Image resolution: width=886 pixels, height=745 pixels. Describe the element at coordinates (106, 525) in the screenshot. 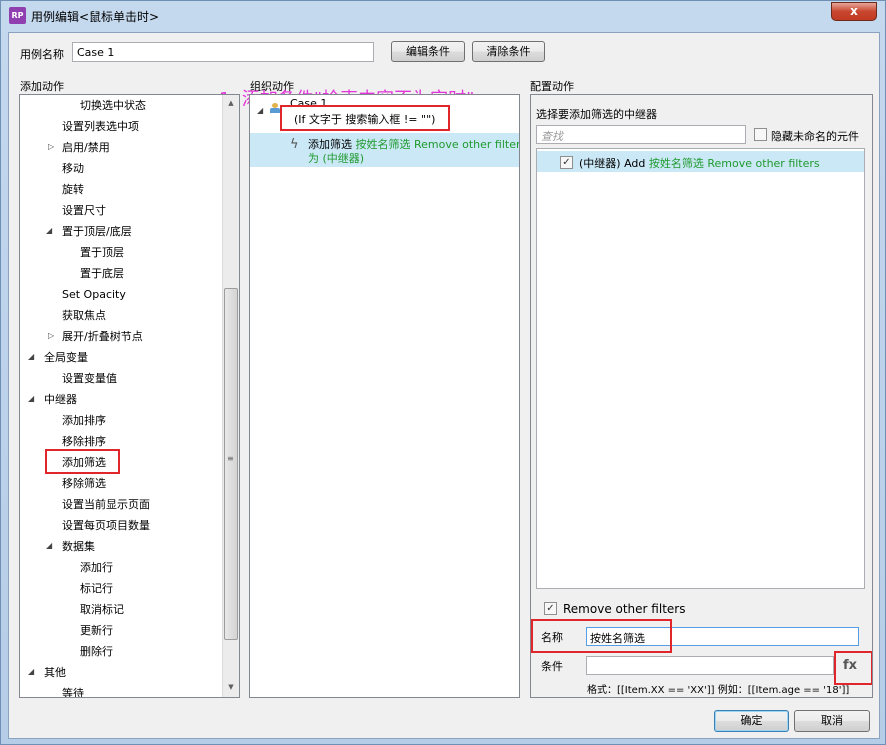

I see `tree-item-set-items-per-page: 设置每页项目数量` at that location.